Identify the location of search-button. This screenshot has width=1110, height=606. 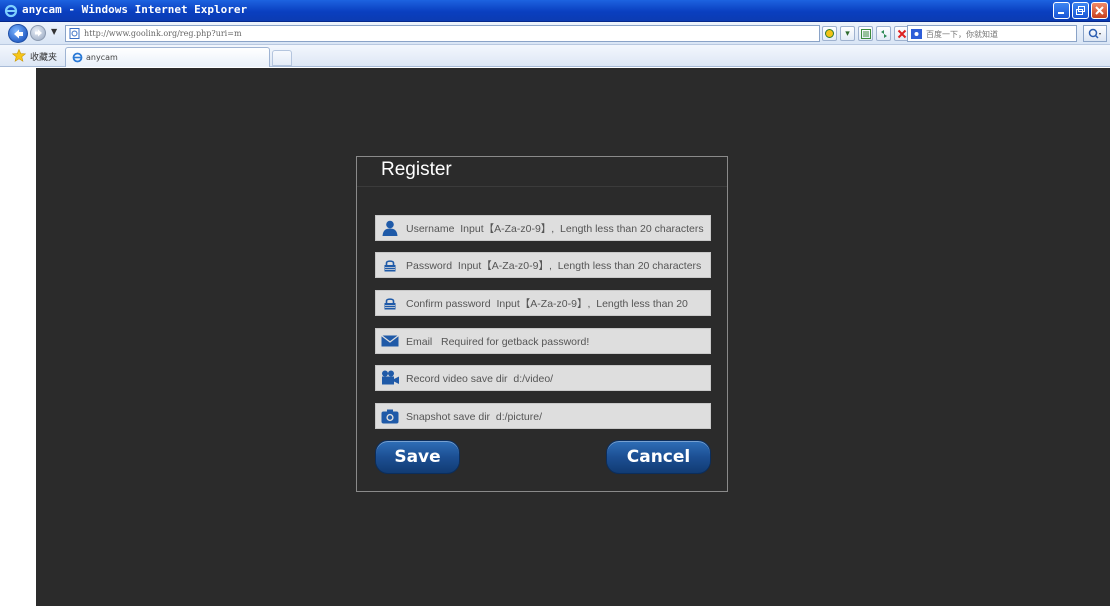
(1095, 33).